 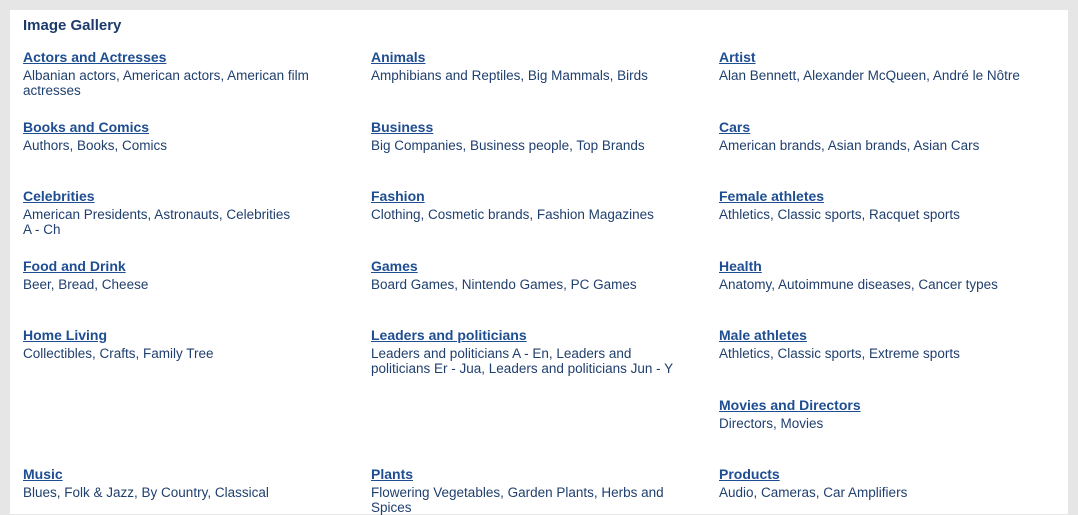 I want to click on category-link-animals: Animals, so click(x=398, y=57).